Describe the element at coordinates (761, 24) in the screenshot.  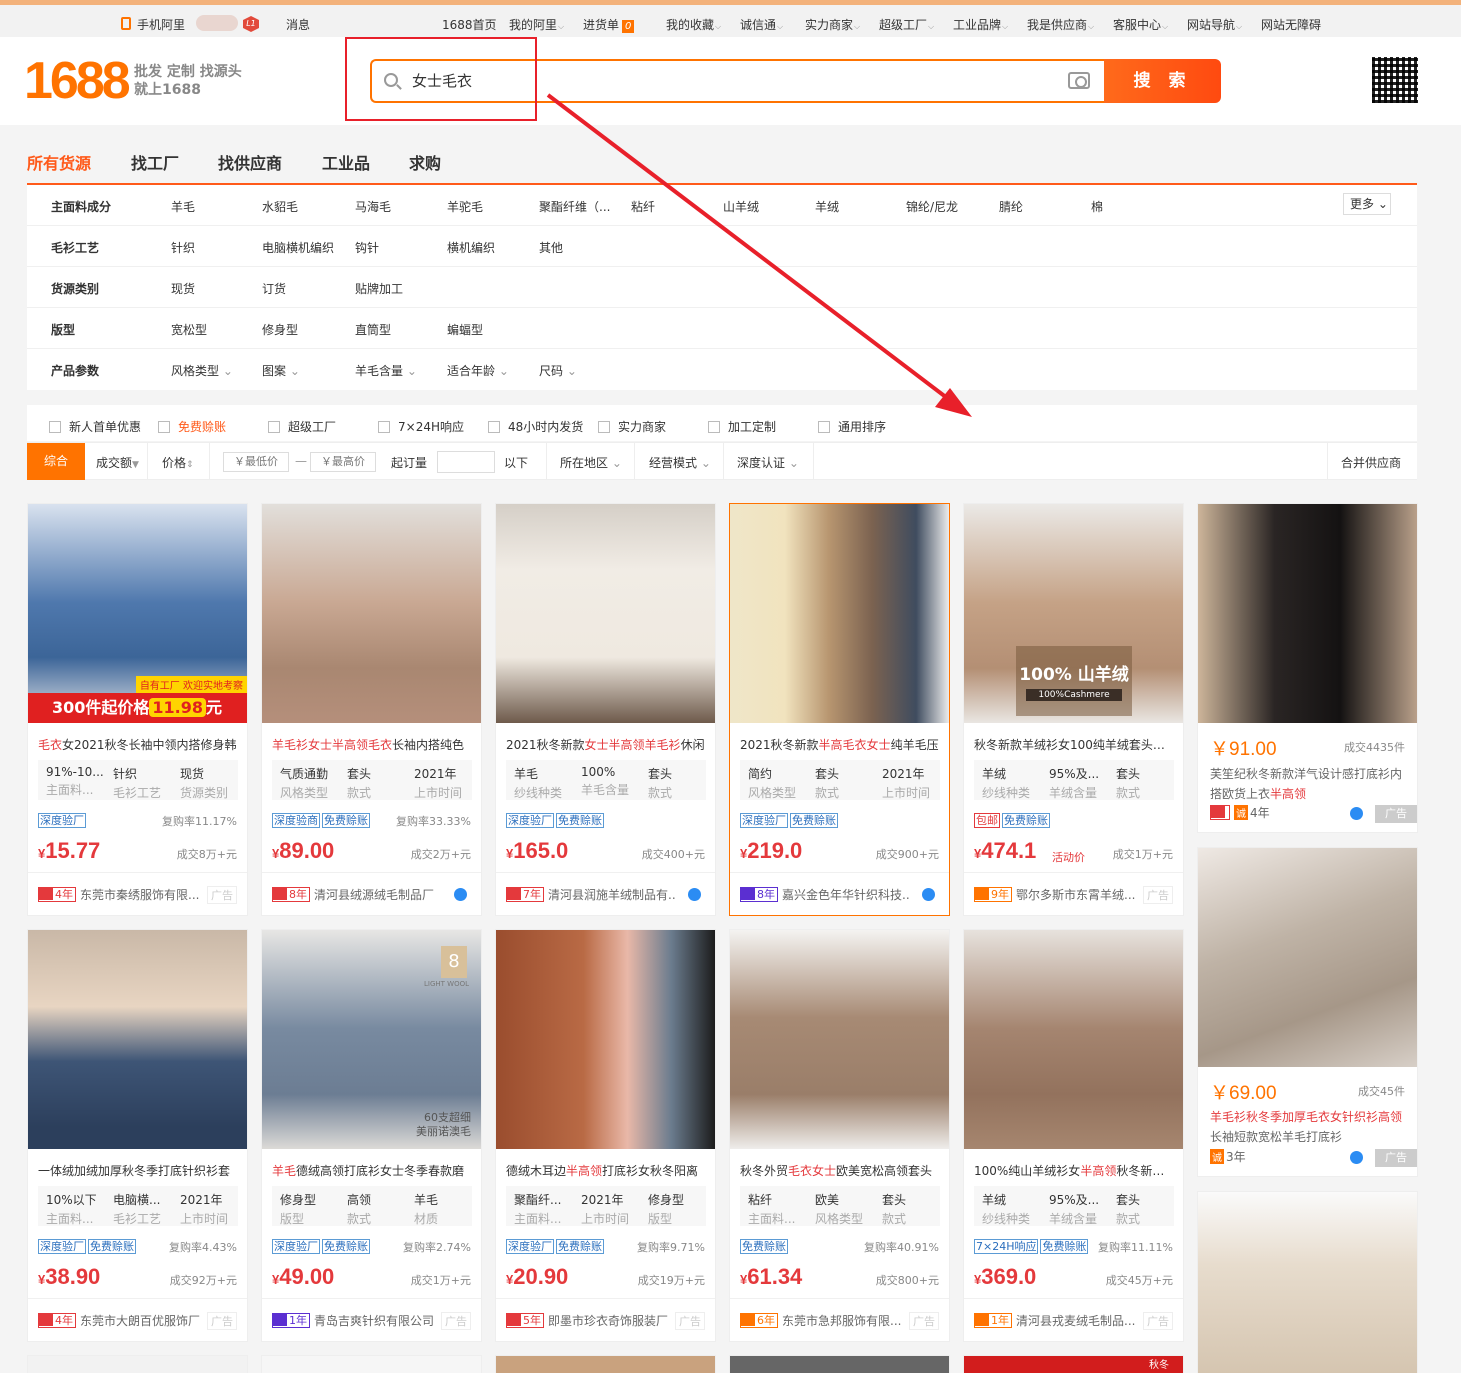
I see `nav-chengxintong: 诚信通` at that location.